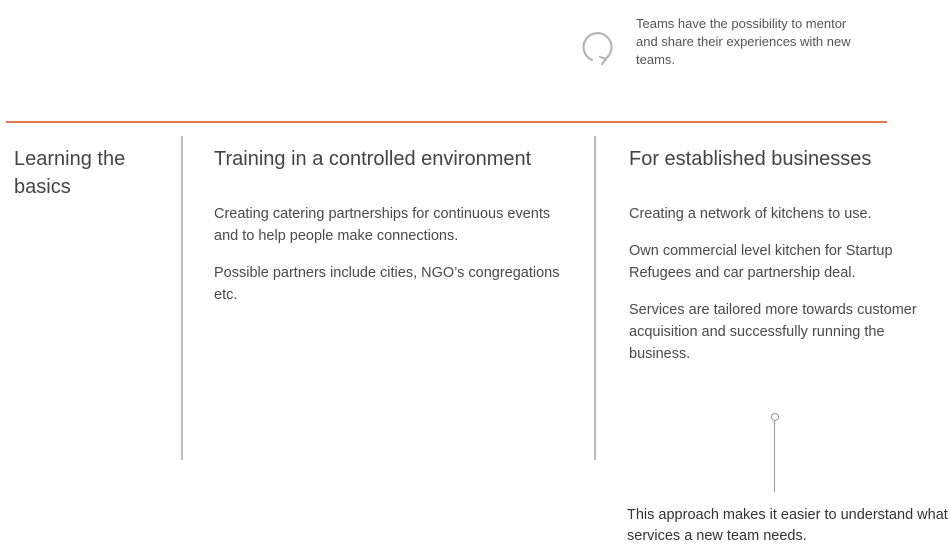 The image size is (950, 547). Describe the element at coordinates (597, 49) in the screenshot. I see `cycle-icon` at that location.